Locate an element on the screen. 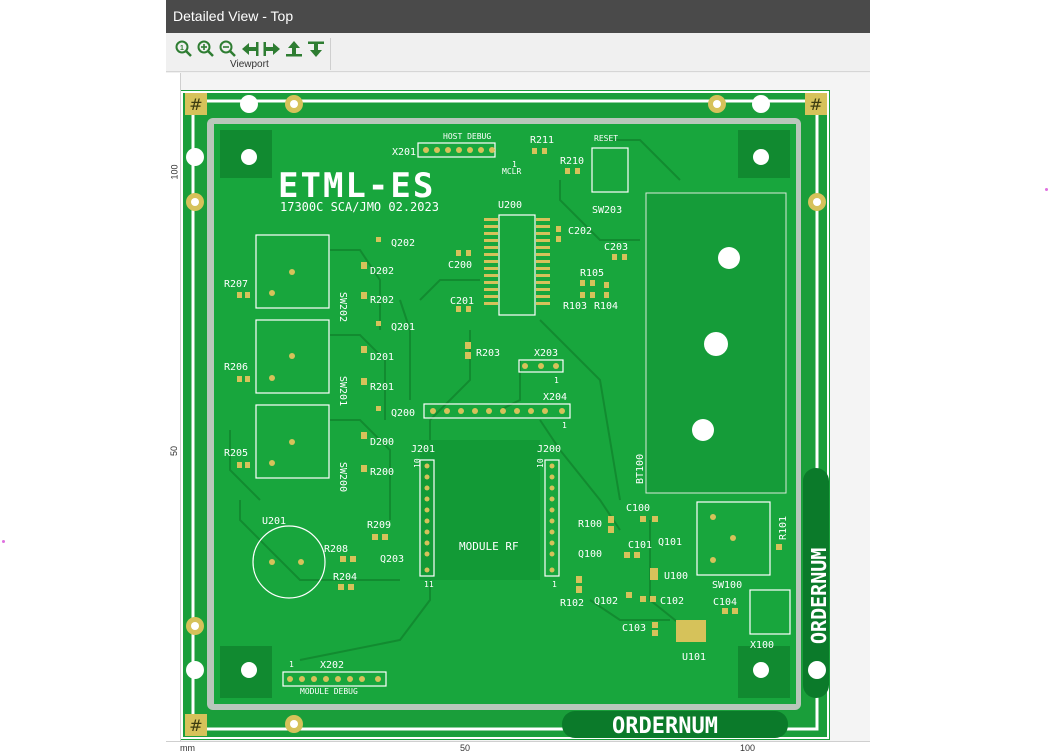  ref-q100: Q100 is located at coordinates (590, 554).